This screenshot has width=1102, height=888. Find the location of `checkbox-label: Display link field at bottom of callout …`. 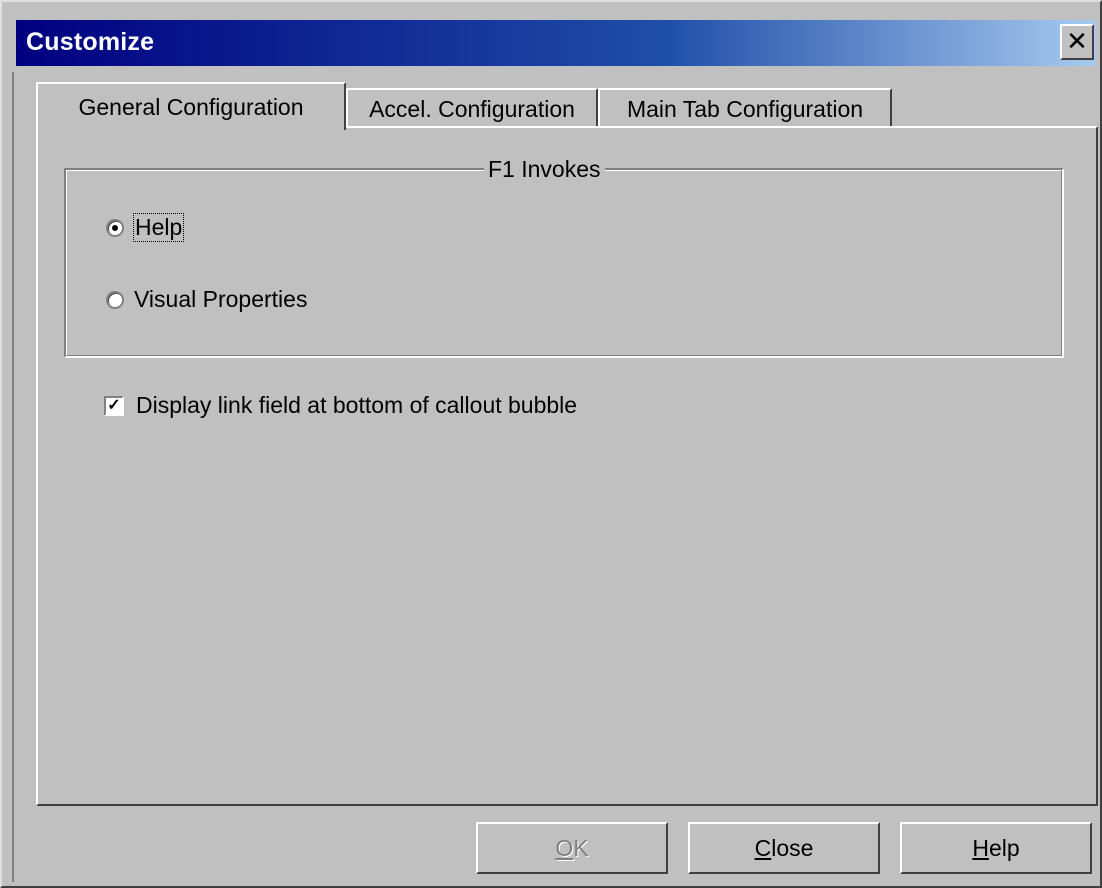

checkbox-label: Display link field at bottom of callout … is located at coordinates (357, 405).